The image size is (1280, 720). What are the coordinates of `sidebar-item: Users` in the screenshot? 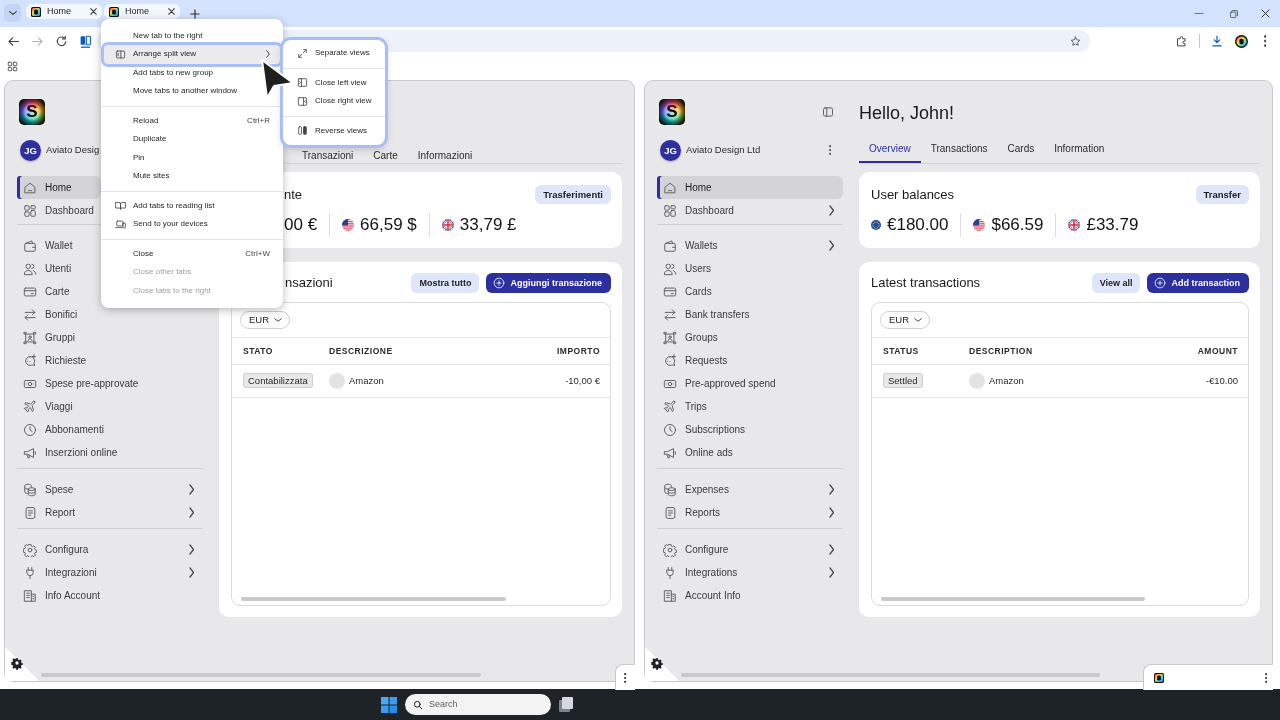 It's located at (750, 268).